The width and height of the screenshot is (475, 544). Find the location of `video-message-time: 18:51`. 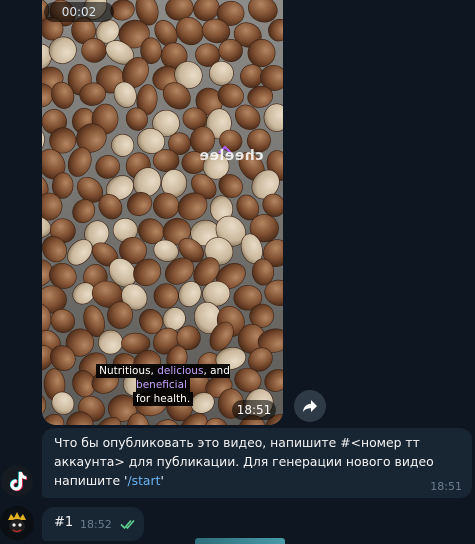

video-message-time: 18:51 is located at coordinates (254, 410).